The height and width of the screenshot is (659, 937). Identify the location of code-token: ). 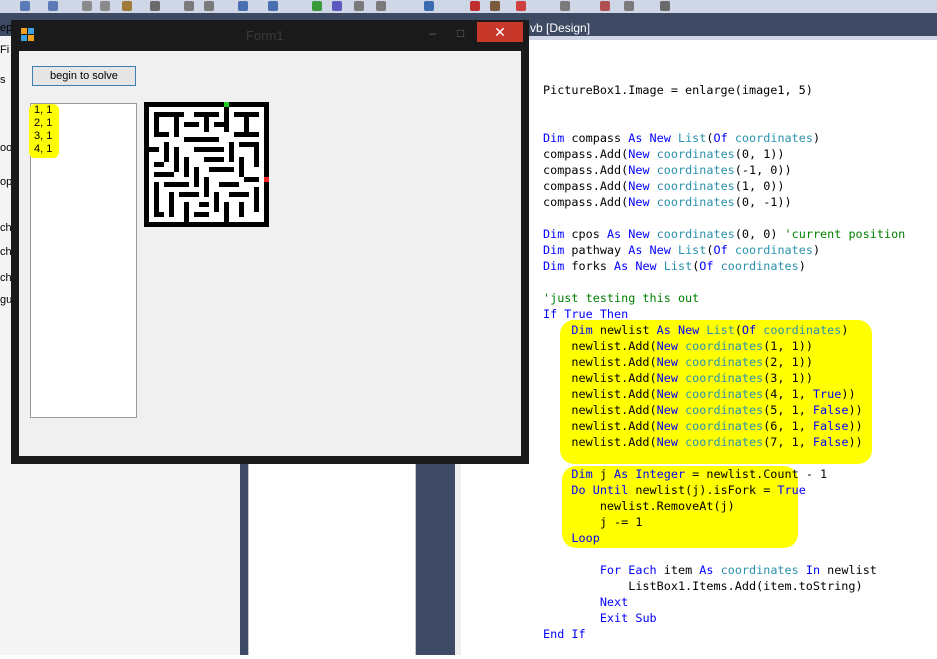
(816, 138).